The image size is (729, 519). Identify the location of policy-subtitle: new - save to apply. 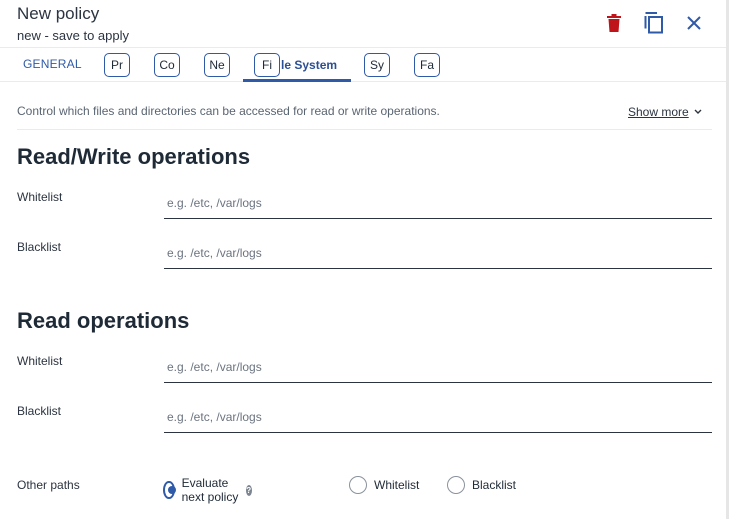
(73, 35).